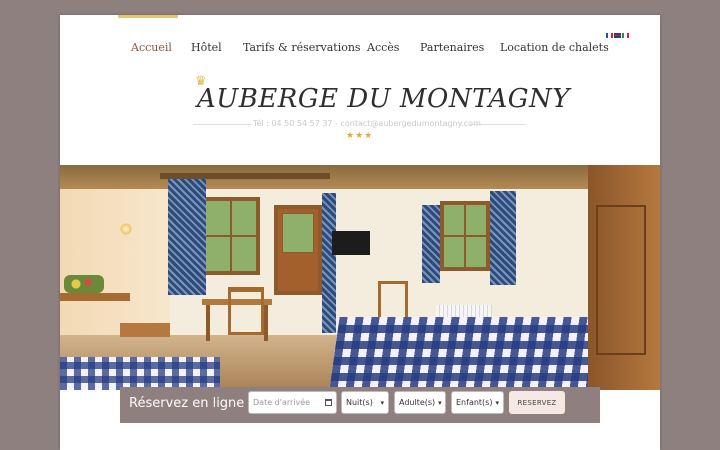 Image resolution: width=720 pixels, height=450 pixels. Describe the element at coordinates (465, 236) in the screenshot. I see `window-right` at that location.